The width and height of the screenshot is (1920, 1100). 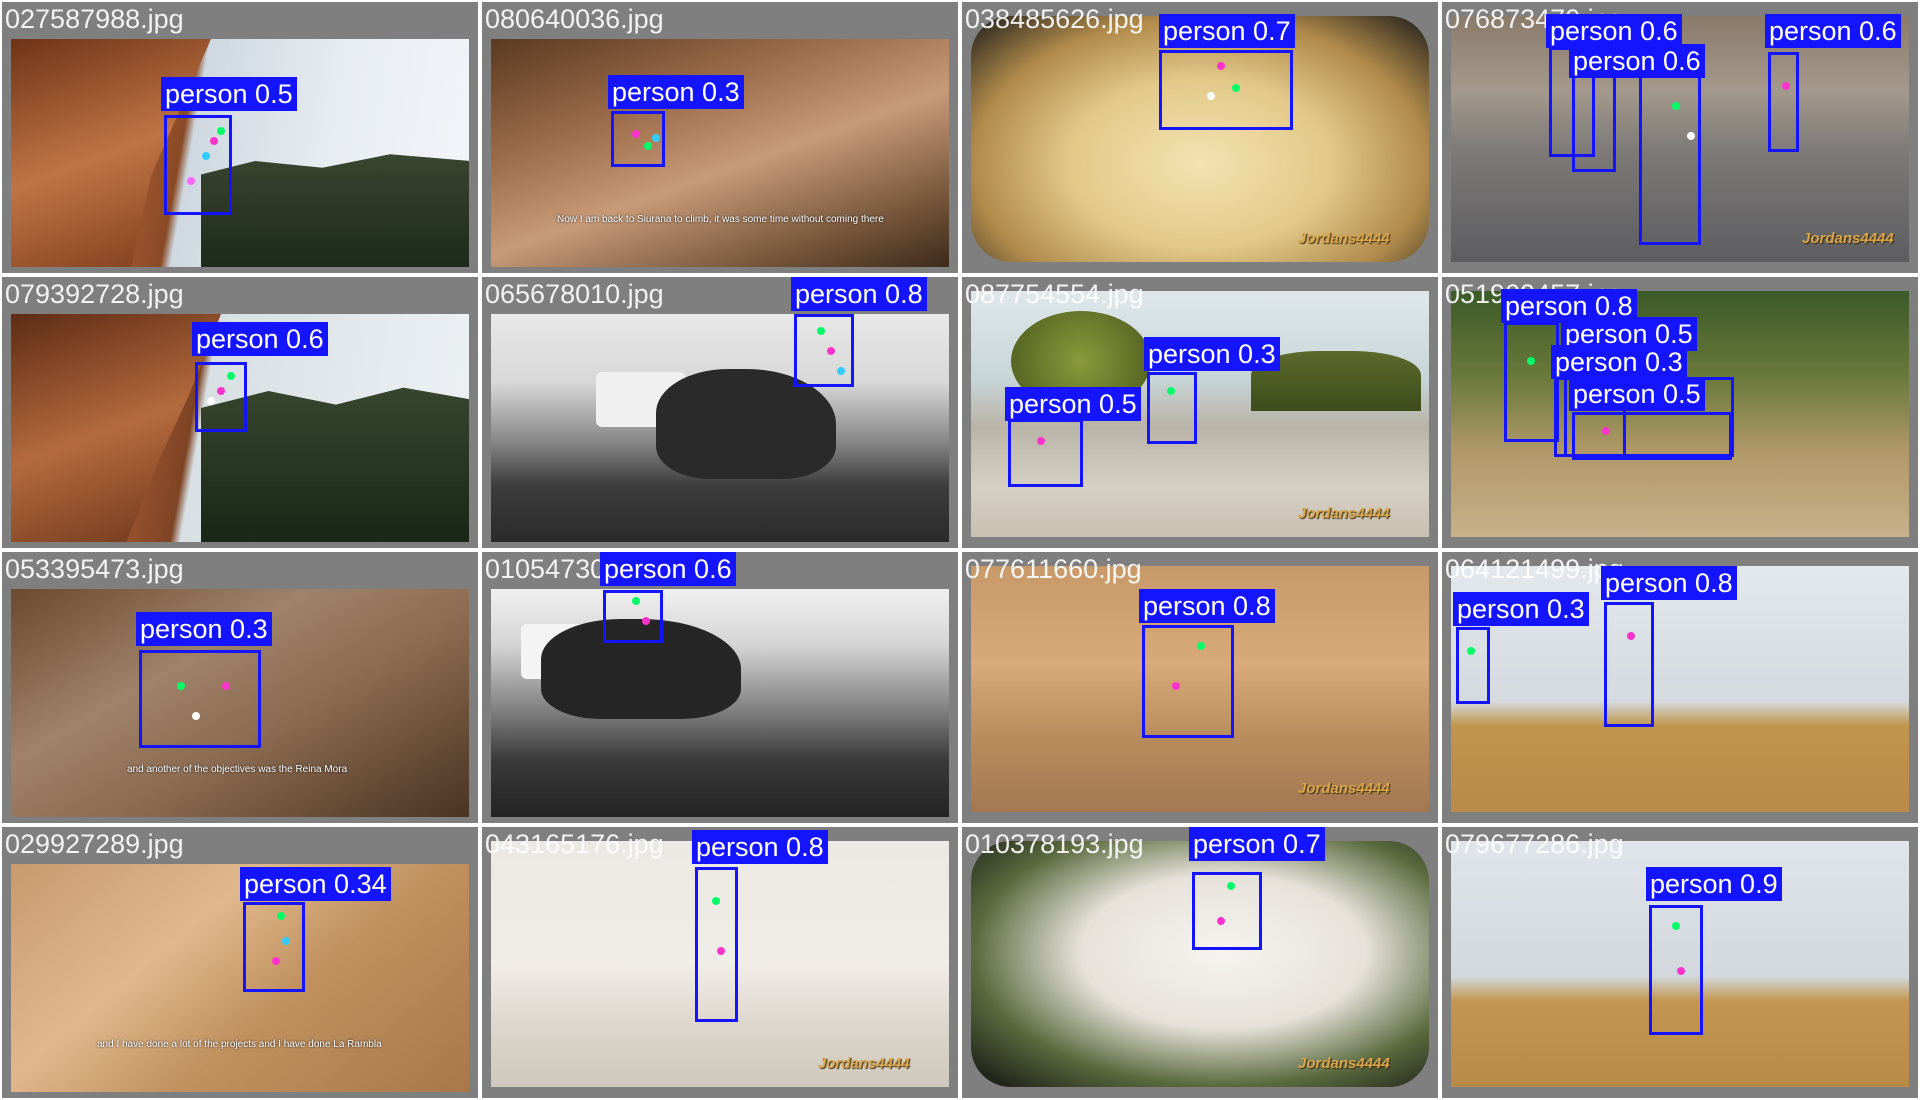 What do you see at coordinates (1053, 569) in the screenshot?
I see `filename: 077611660.jpg` at bounding box center [1053, 569].